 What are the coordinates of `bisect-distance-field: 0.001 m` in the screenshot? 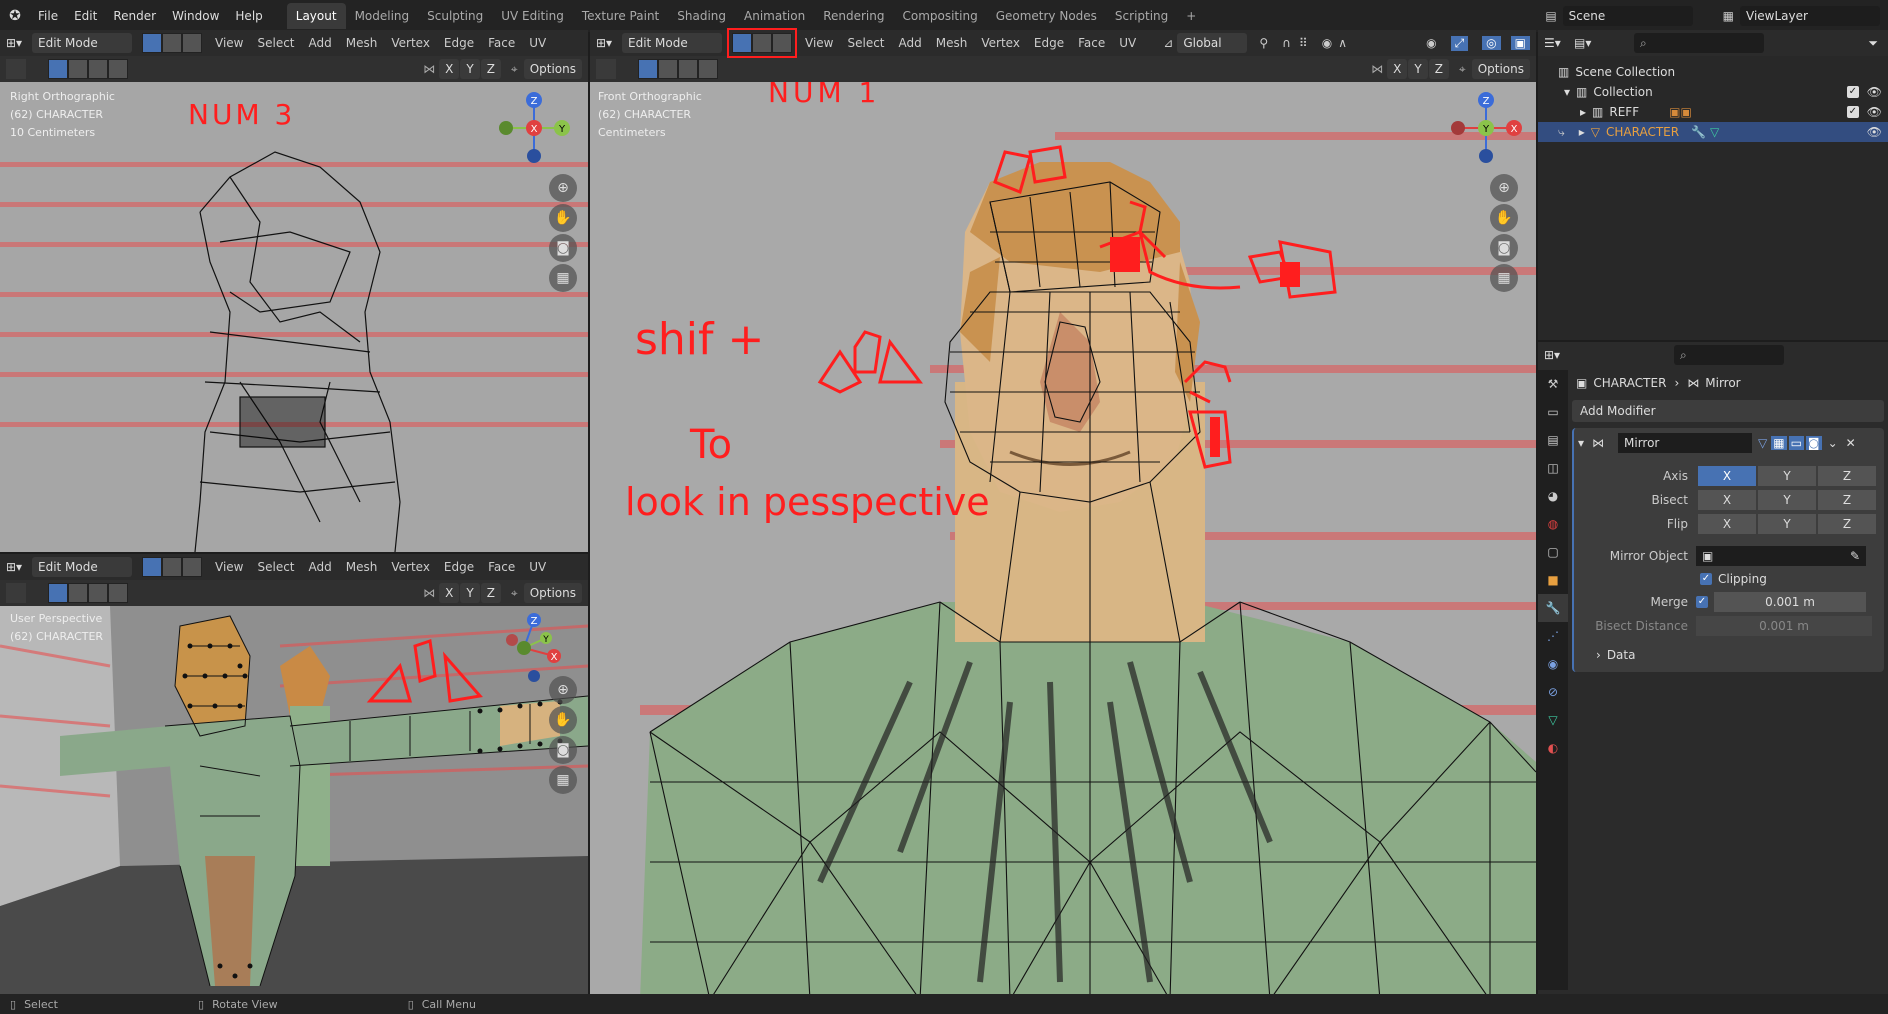 It's located at (1784, 626).